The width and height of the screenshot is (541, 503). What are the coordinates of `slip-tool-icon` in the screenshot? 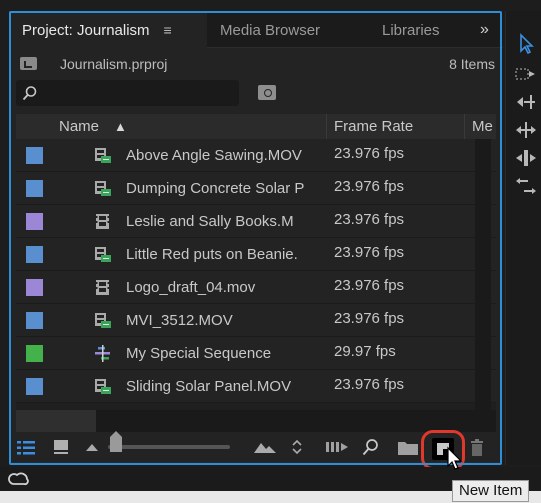 It's located at (526, 186).